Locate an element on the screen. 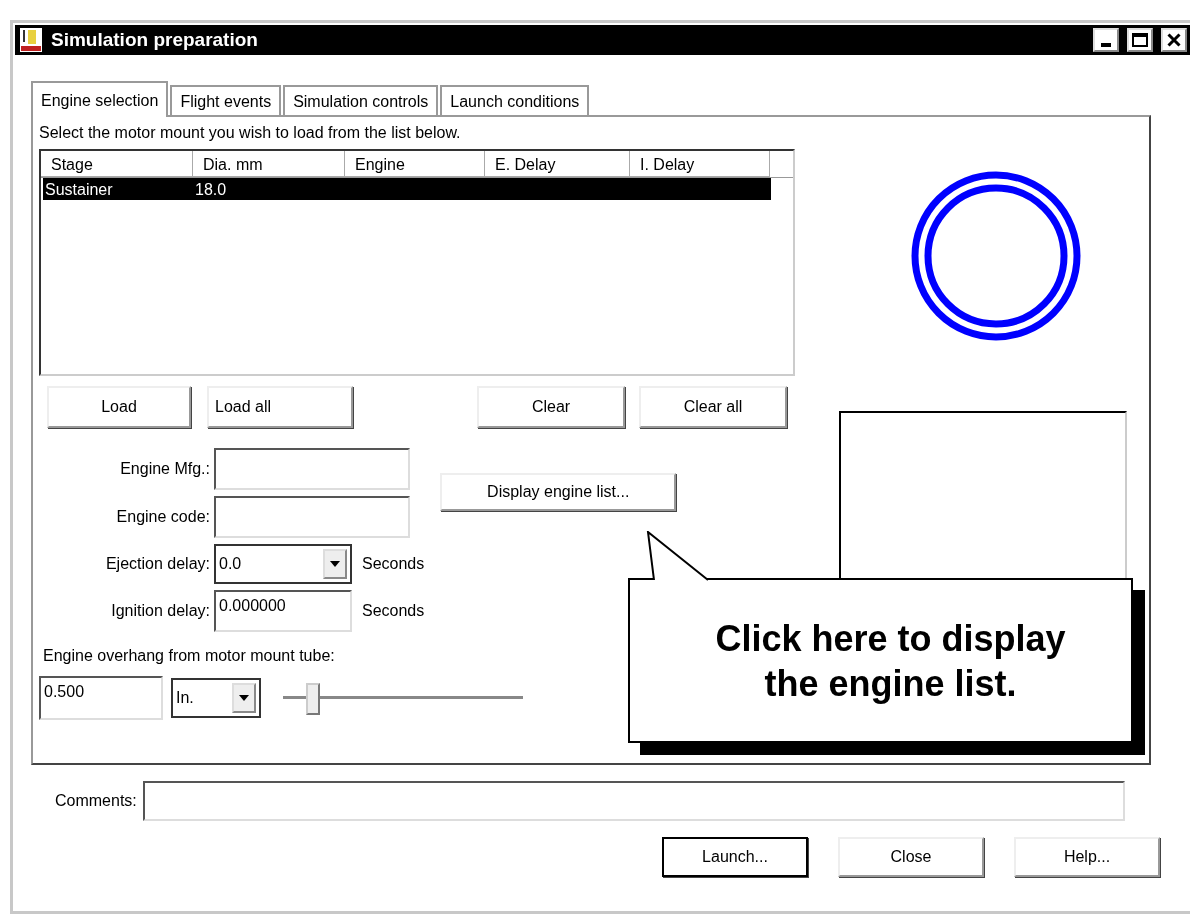  slider-track is located at coordinates (403, 698).